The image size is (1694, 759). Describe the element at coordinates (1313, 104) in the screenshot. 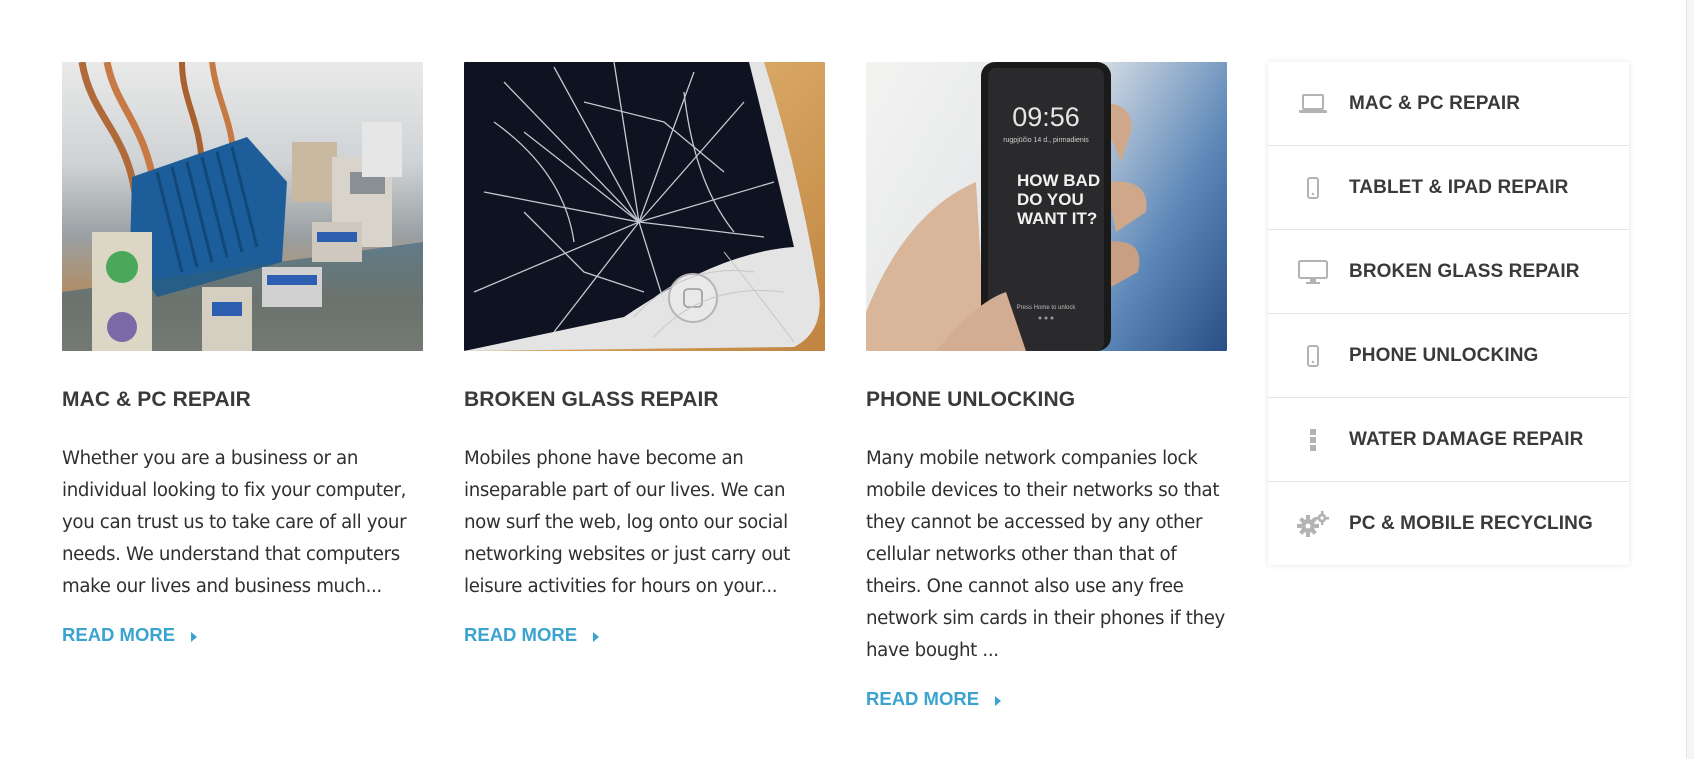

I see `laptop-icon` at that location.